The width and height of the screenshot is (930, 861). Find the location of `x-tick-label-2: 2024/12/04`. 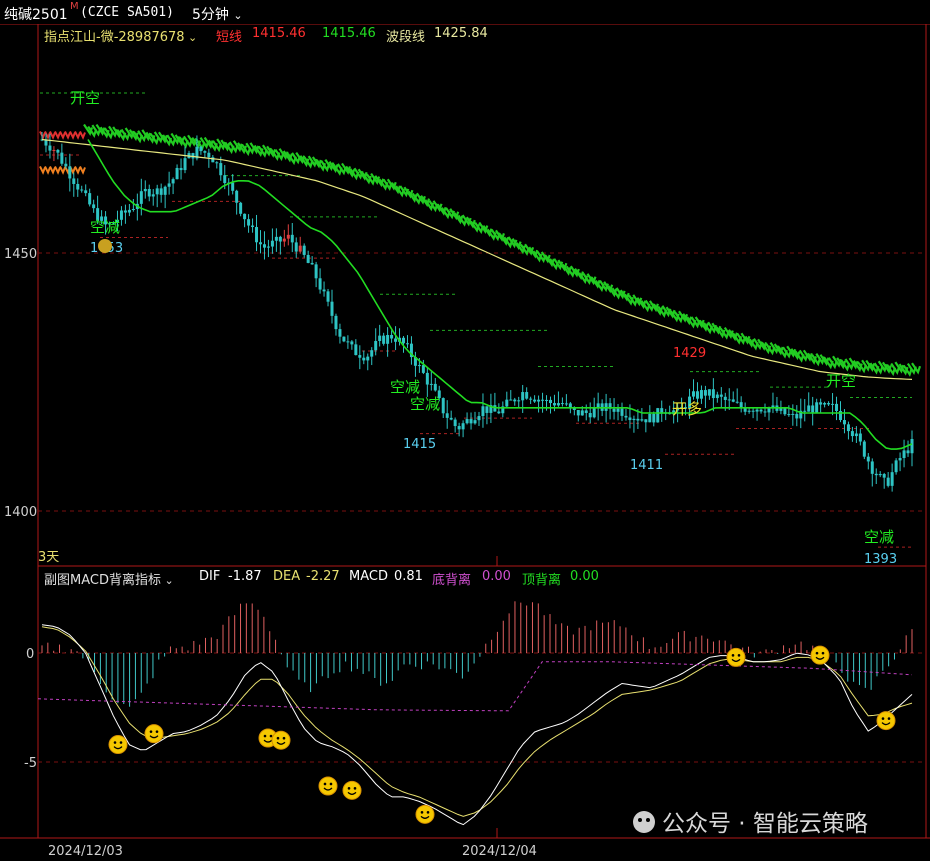

x-tick-label-2: 2024/12/04 is located at coordinates (499, 851).